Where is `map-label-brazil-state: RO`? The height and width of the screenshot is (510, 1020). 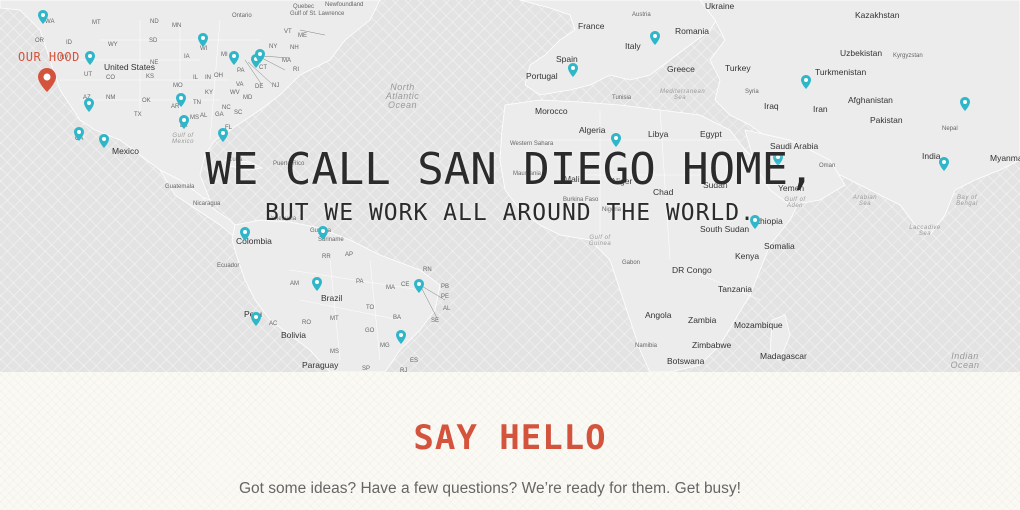
map-label-brazil-state: RO is located at coordinates (306, 323).